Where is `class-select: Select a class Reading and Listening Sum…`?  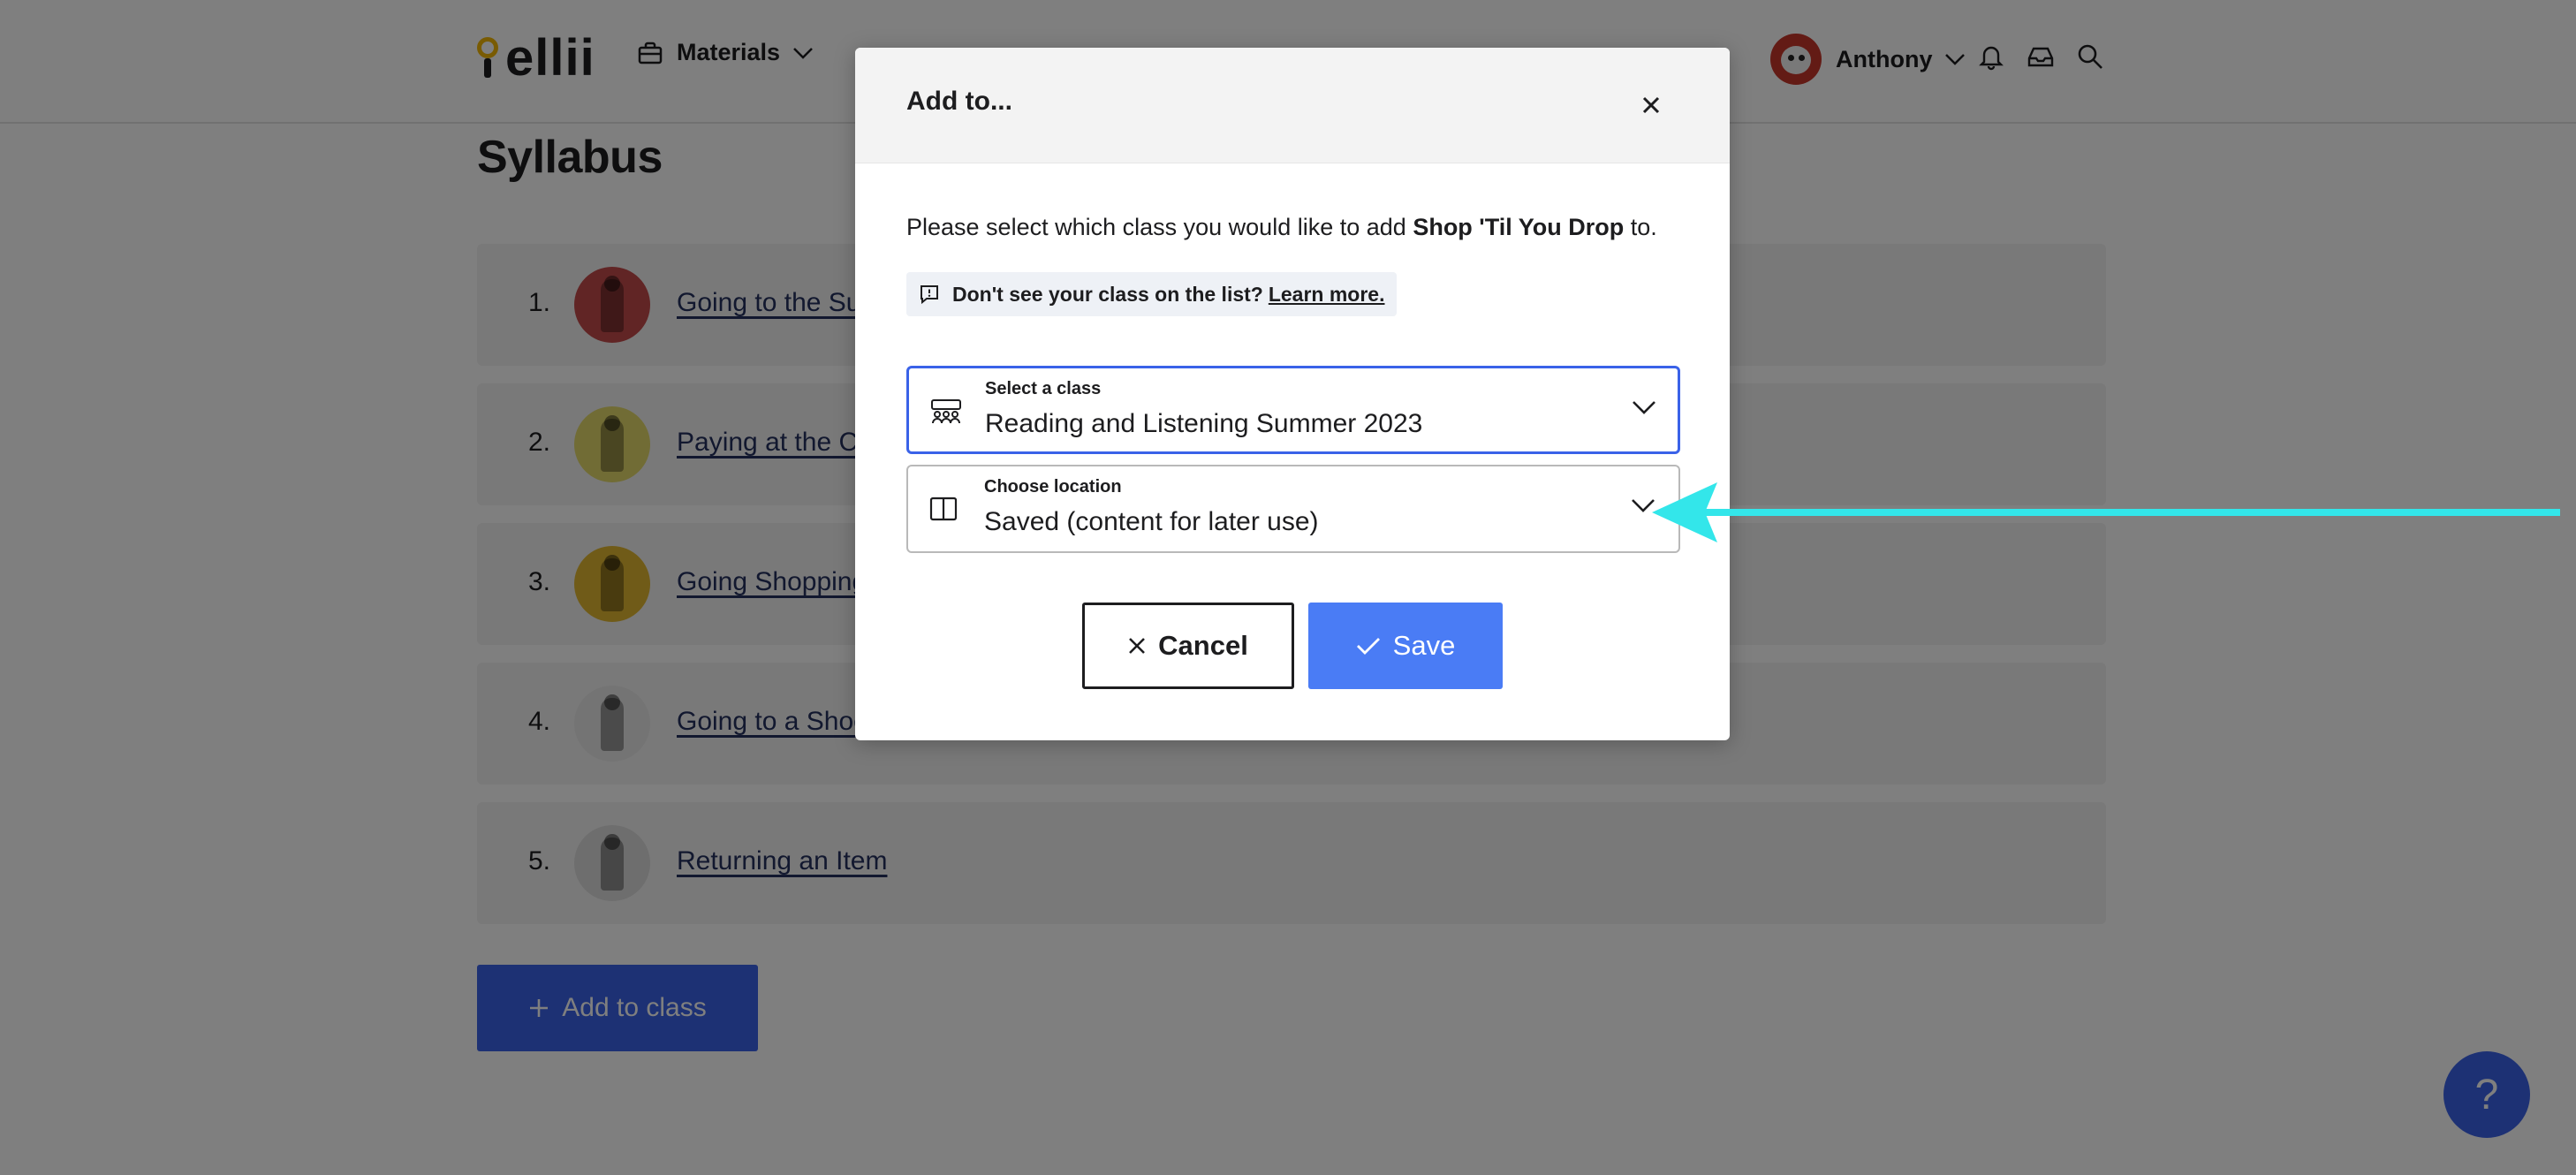 class-select: Select a class Reading and Listening Sum… is located at coordinates (1293, 410).